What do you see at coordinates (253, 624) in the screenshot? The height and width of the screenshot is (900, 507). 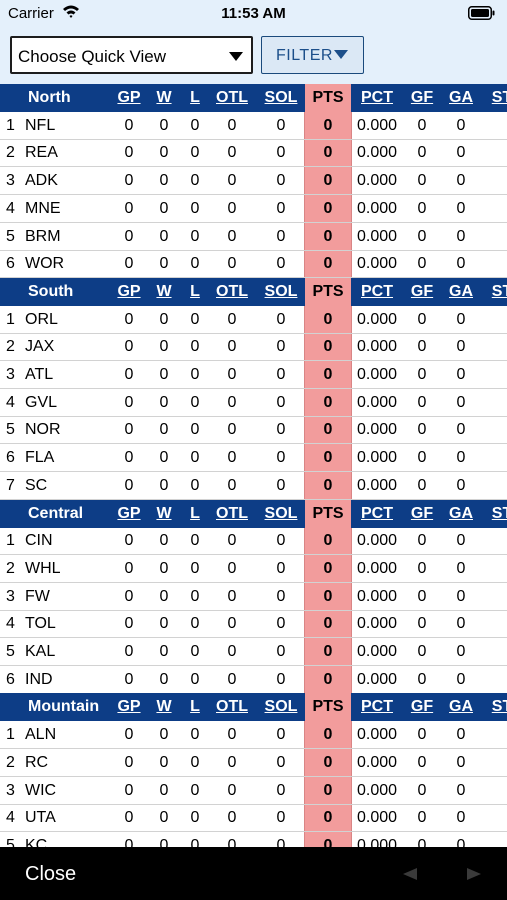 I see `table-row: 4 TOL 0 0 0 0 0 0 0.000 0 0` at bounding box center [253, 624].